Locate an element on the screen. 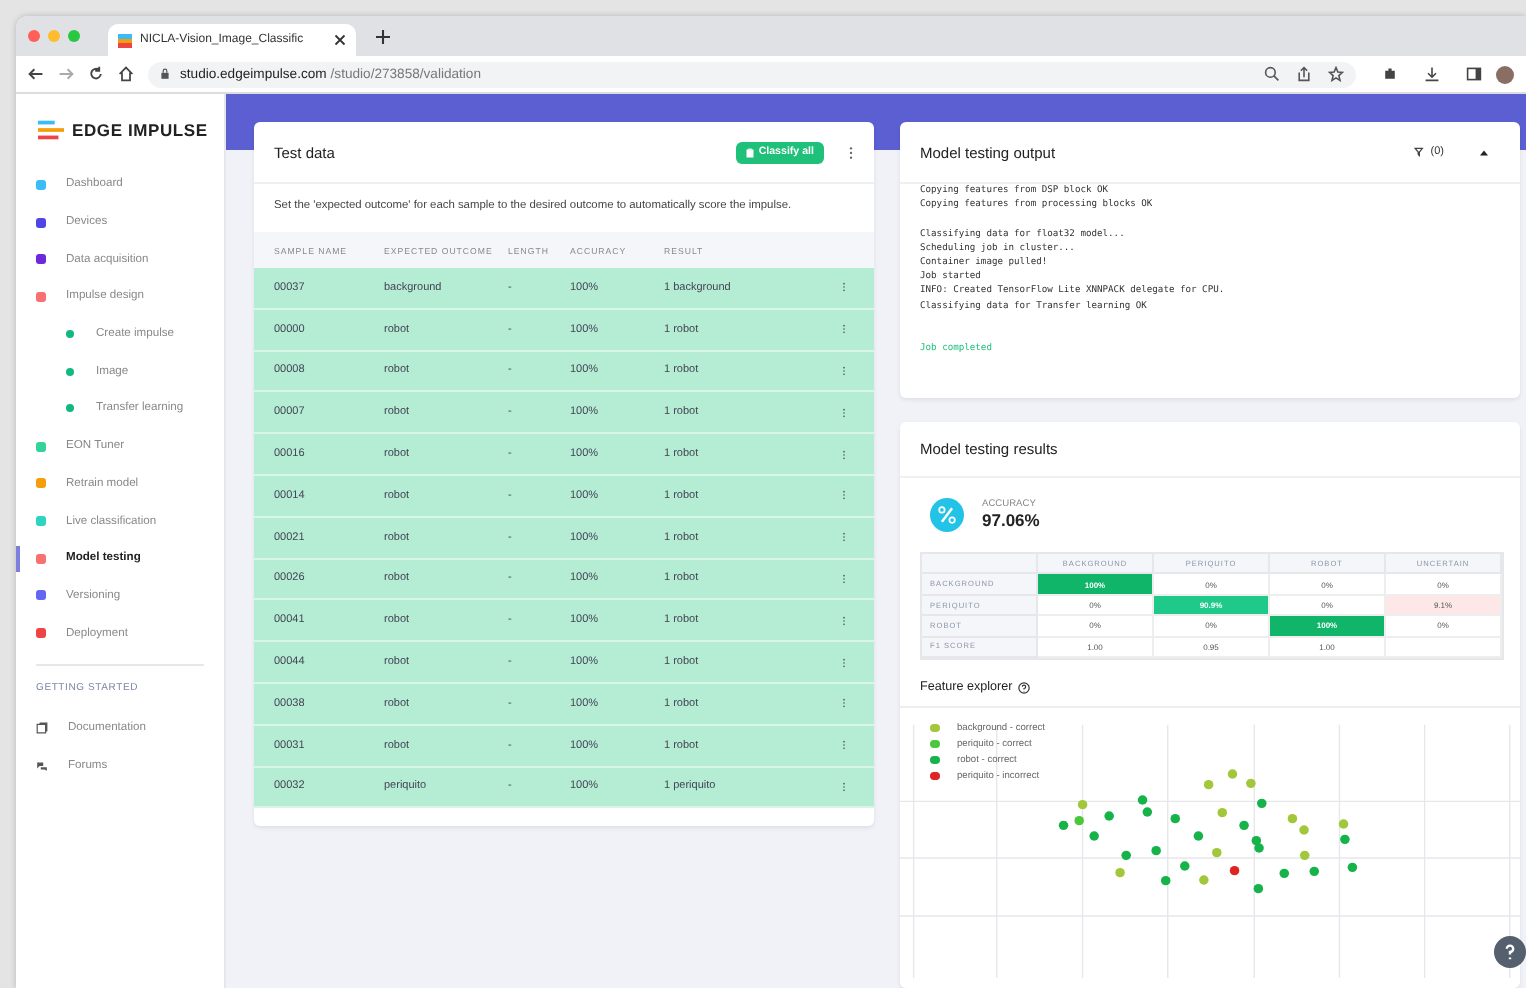  percent-icon is located at coordinates (947, 515).